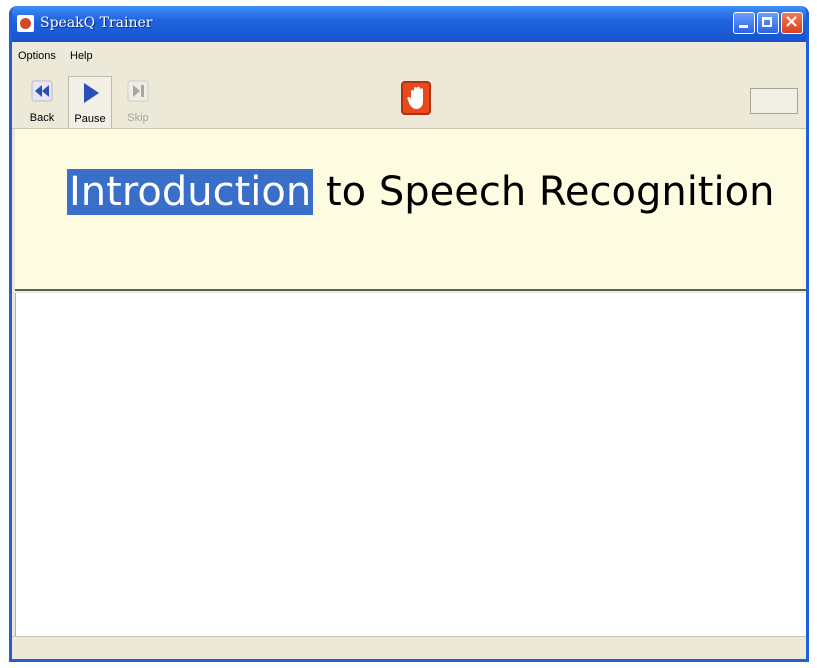 The height and width of the screenshot is (668, 817). I want to click on minimize-icon, so click(743, 26).